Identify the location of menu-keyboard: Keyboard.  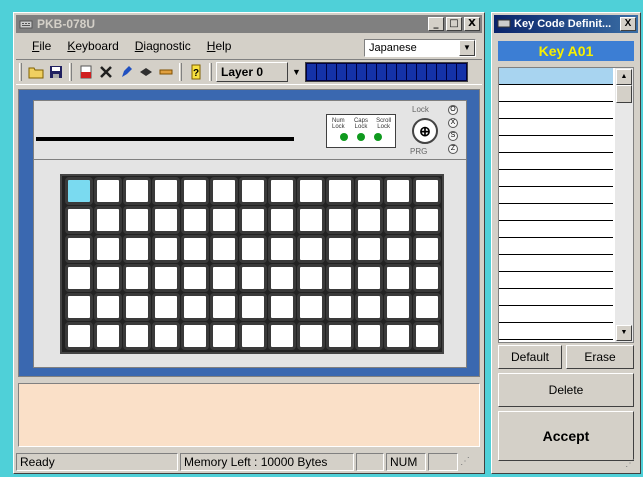
(92, 46).